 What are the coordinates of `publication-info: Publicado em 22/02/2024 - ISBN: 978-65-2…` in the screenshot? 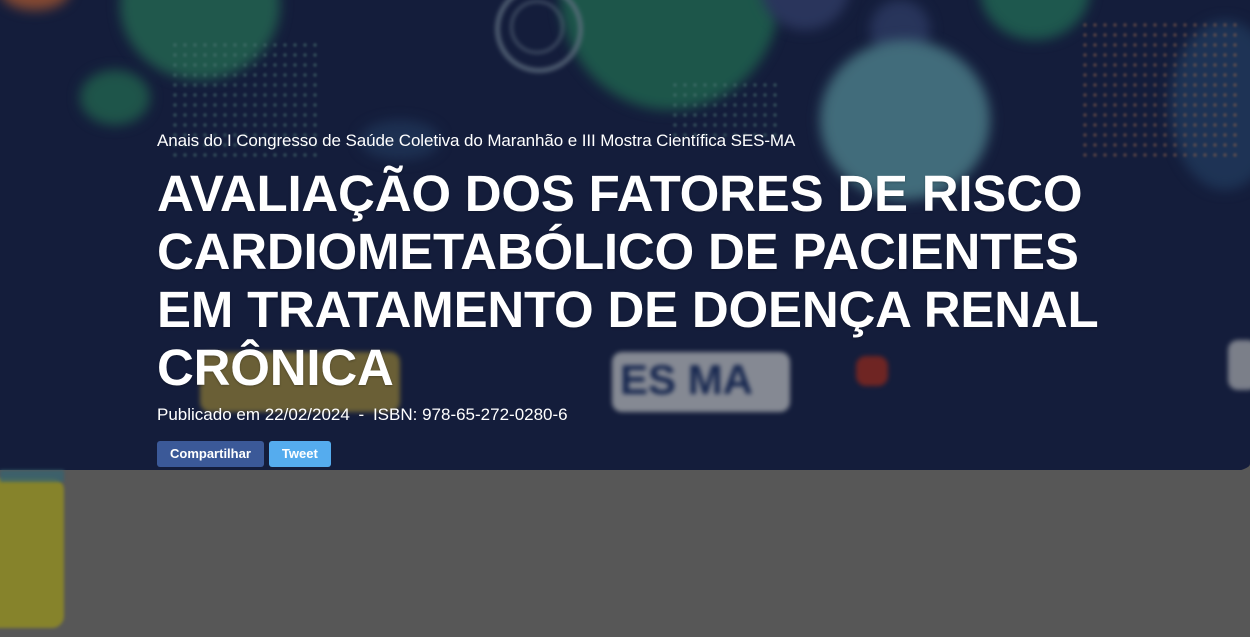 It's located at (657, 415).